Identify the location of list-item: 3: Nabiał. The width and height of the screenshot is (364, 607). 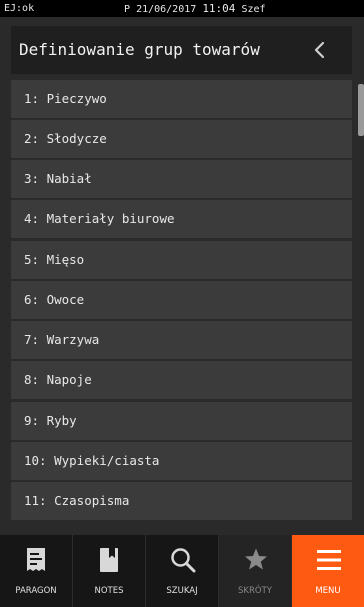
(181, 179).